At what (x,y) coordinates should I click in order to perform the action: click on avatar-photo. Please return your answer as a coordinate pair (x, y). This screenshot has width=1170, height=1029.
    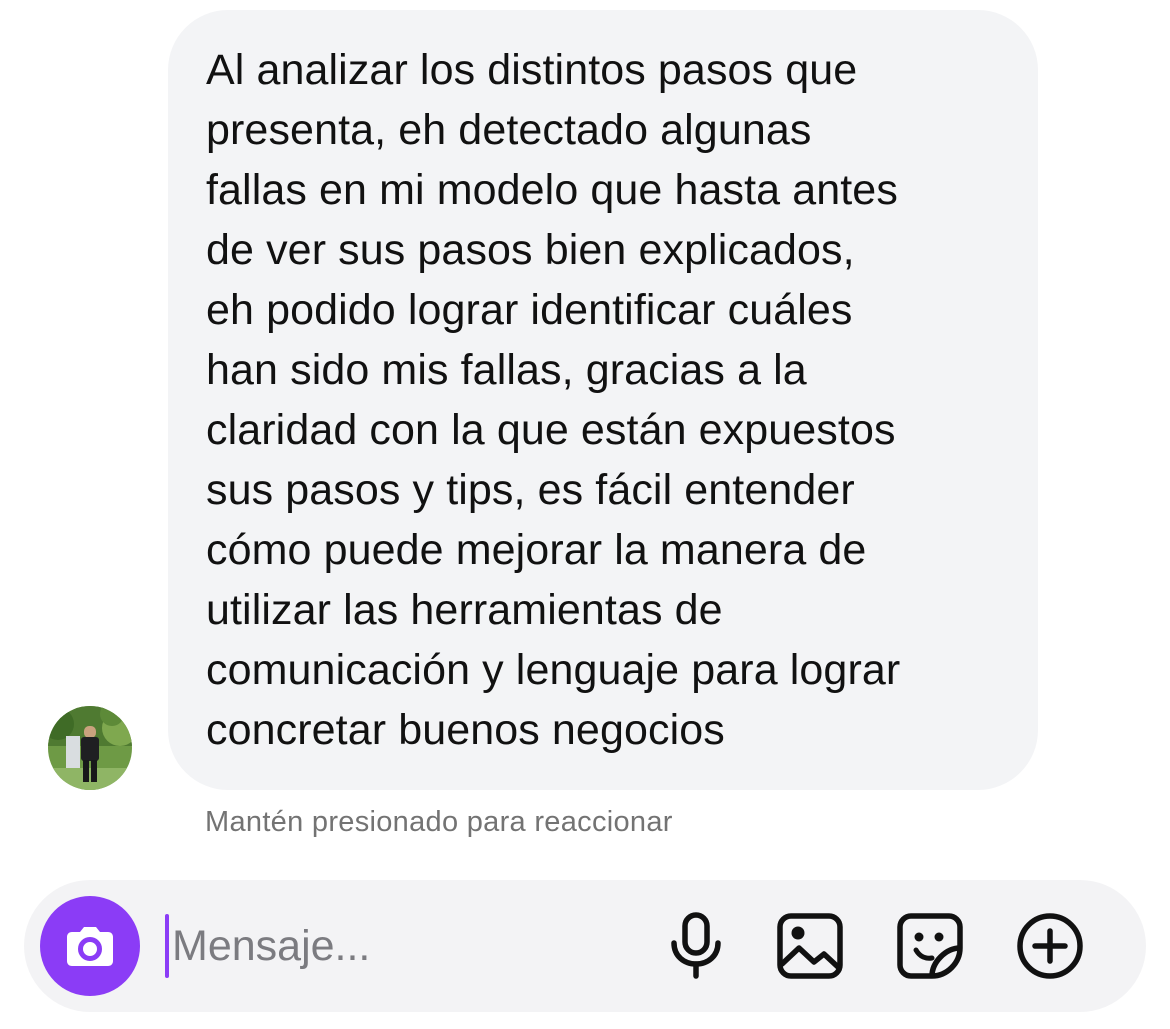
    Looking at the image, I should click on (90, 748).